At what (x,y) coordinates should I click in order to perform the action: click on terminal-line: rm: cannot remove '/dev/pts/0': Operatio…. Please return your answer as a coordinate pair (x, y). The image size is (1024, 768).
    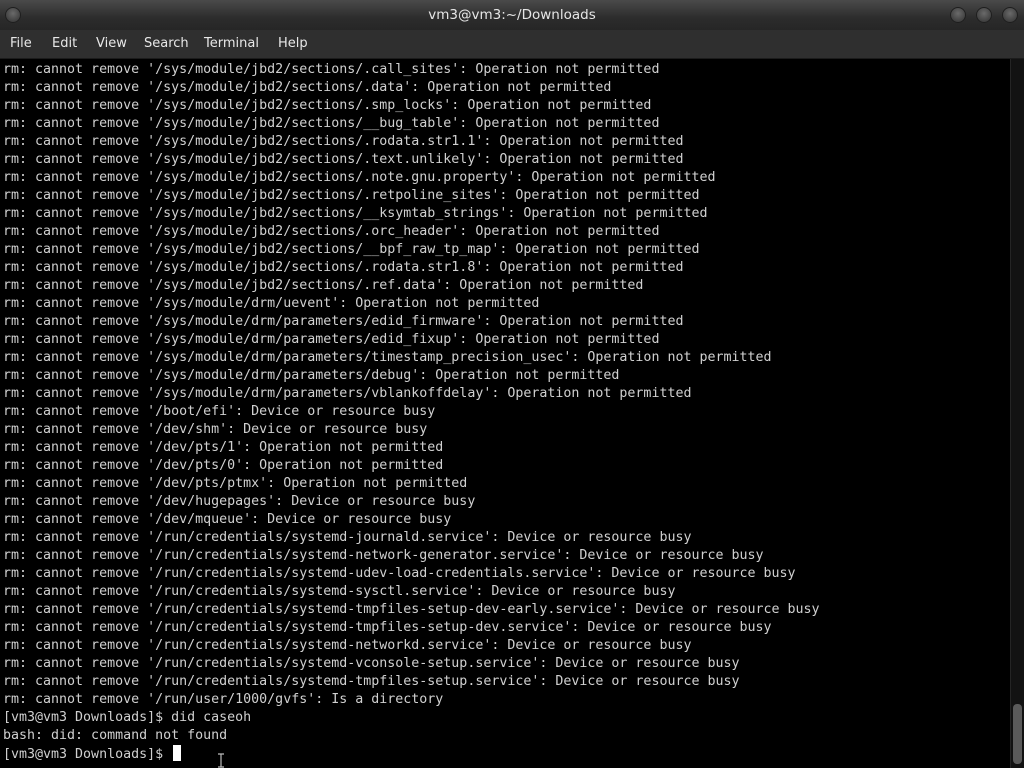
    Looking at the image, I should click on (223, 465).